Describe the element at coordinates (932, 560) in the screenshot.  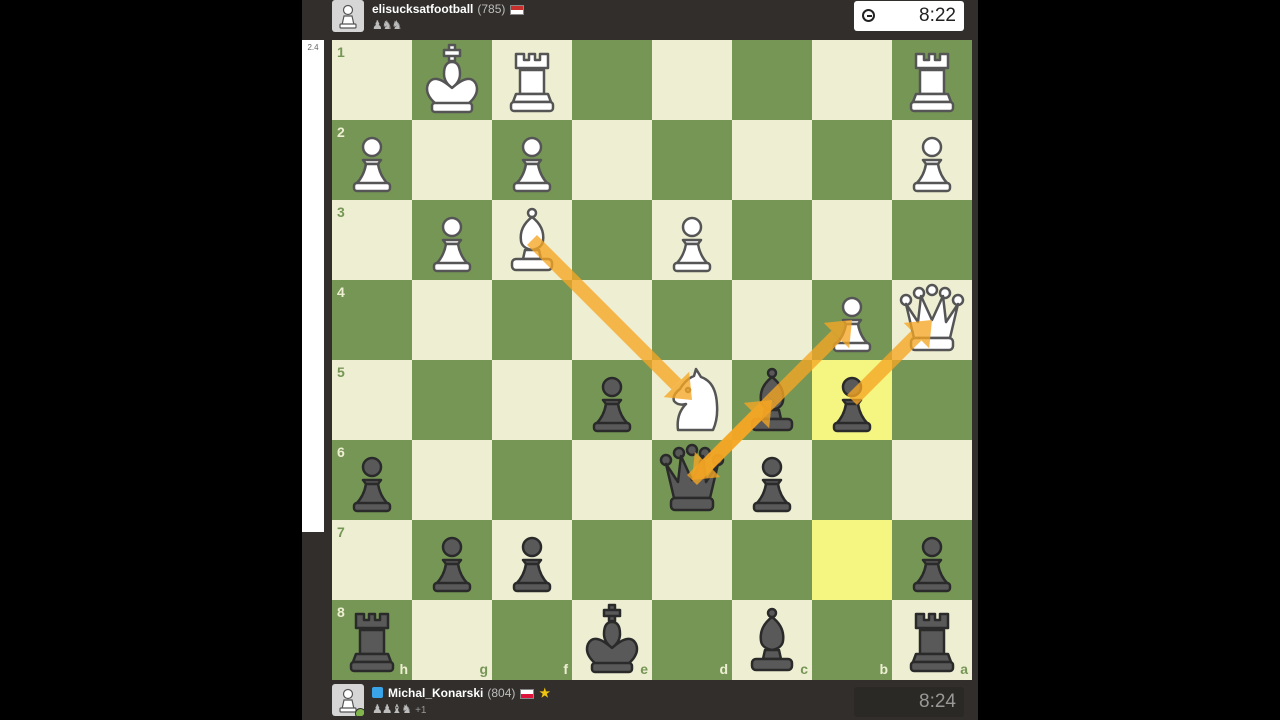
I see `square-a7` at that location.